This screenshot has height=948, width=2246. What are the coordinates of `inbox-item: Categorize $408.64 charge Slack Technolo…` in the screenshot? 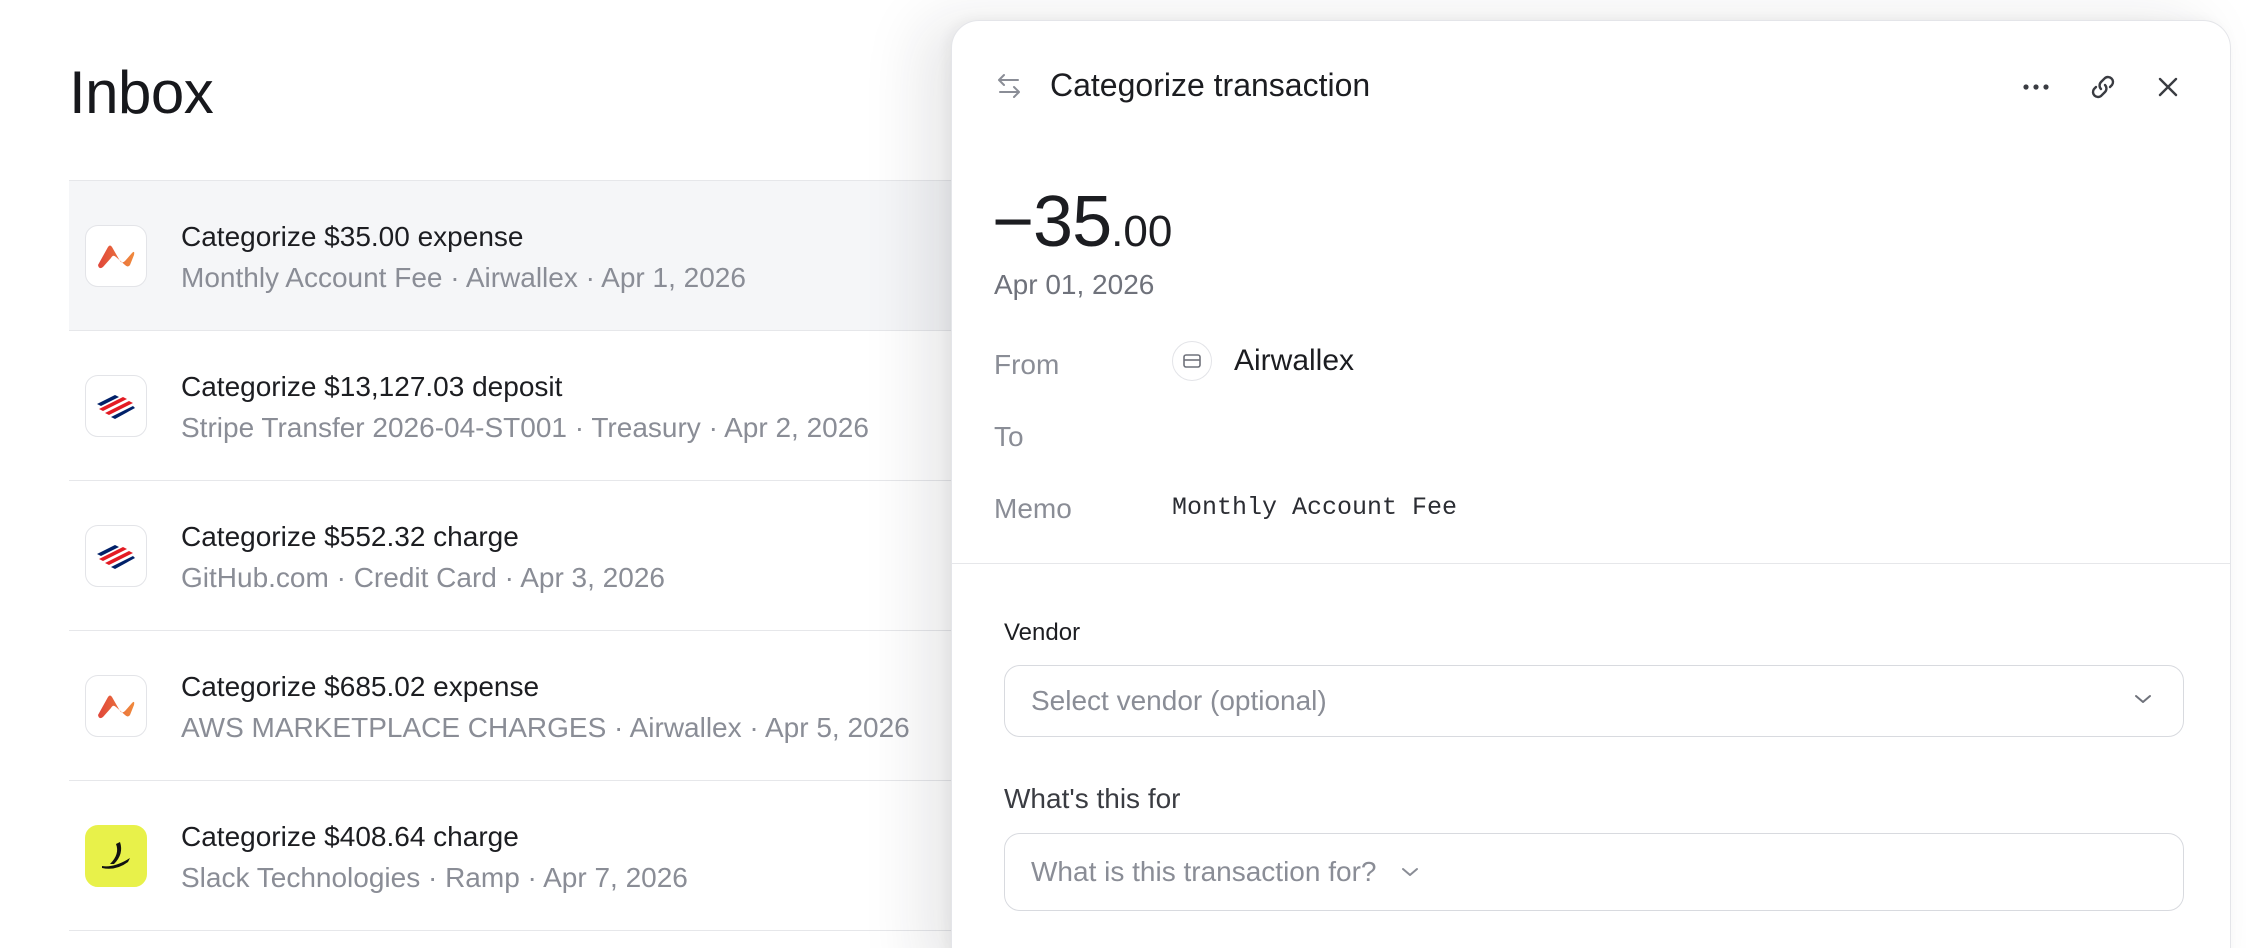 It's located at (519, 856).